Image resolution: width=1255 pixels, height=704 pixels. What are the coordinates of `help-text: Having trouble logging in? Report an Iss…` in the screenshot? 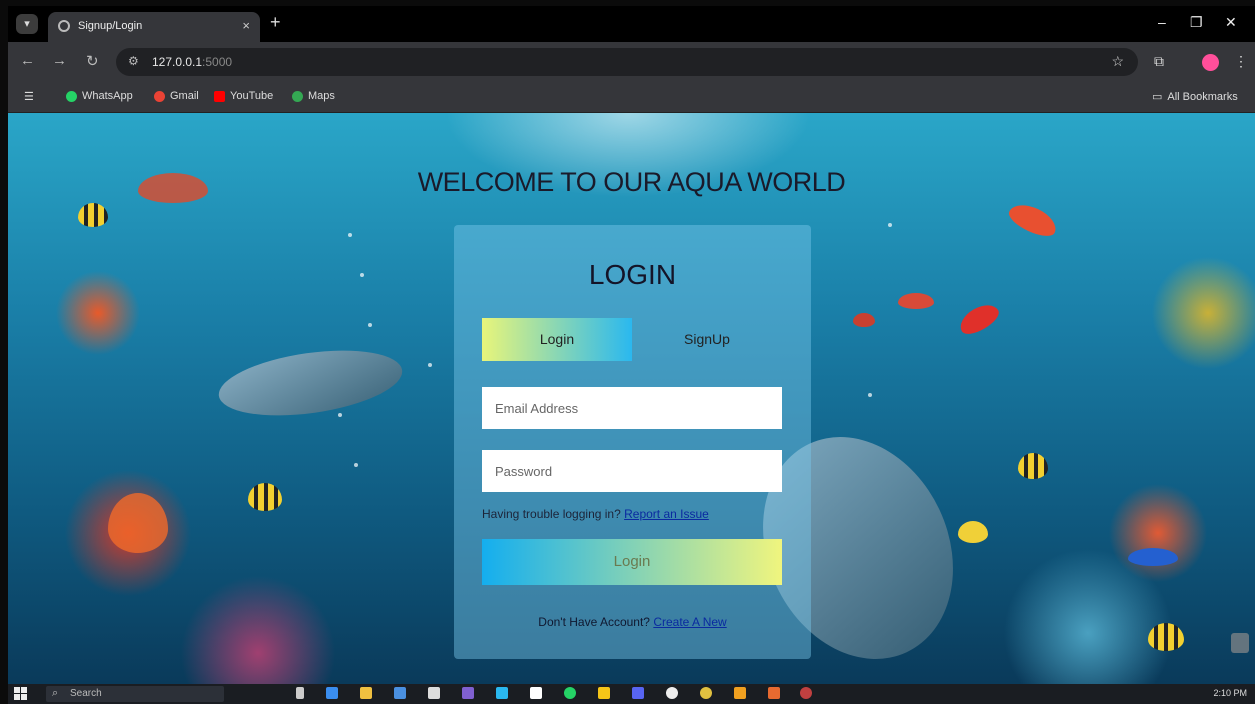 It's located at (595, 514).